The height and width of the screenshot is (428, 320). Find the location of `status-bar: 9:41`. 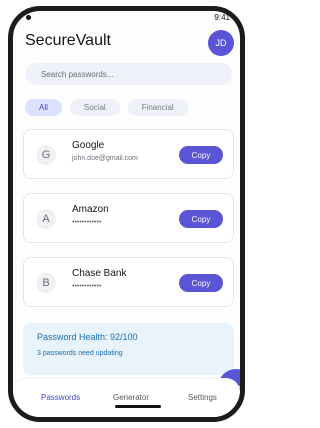

status-bar: 9:41 is located at coordinates (126, 18).